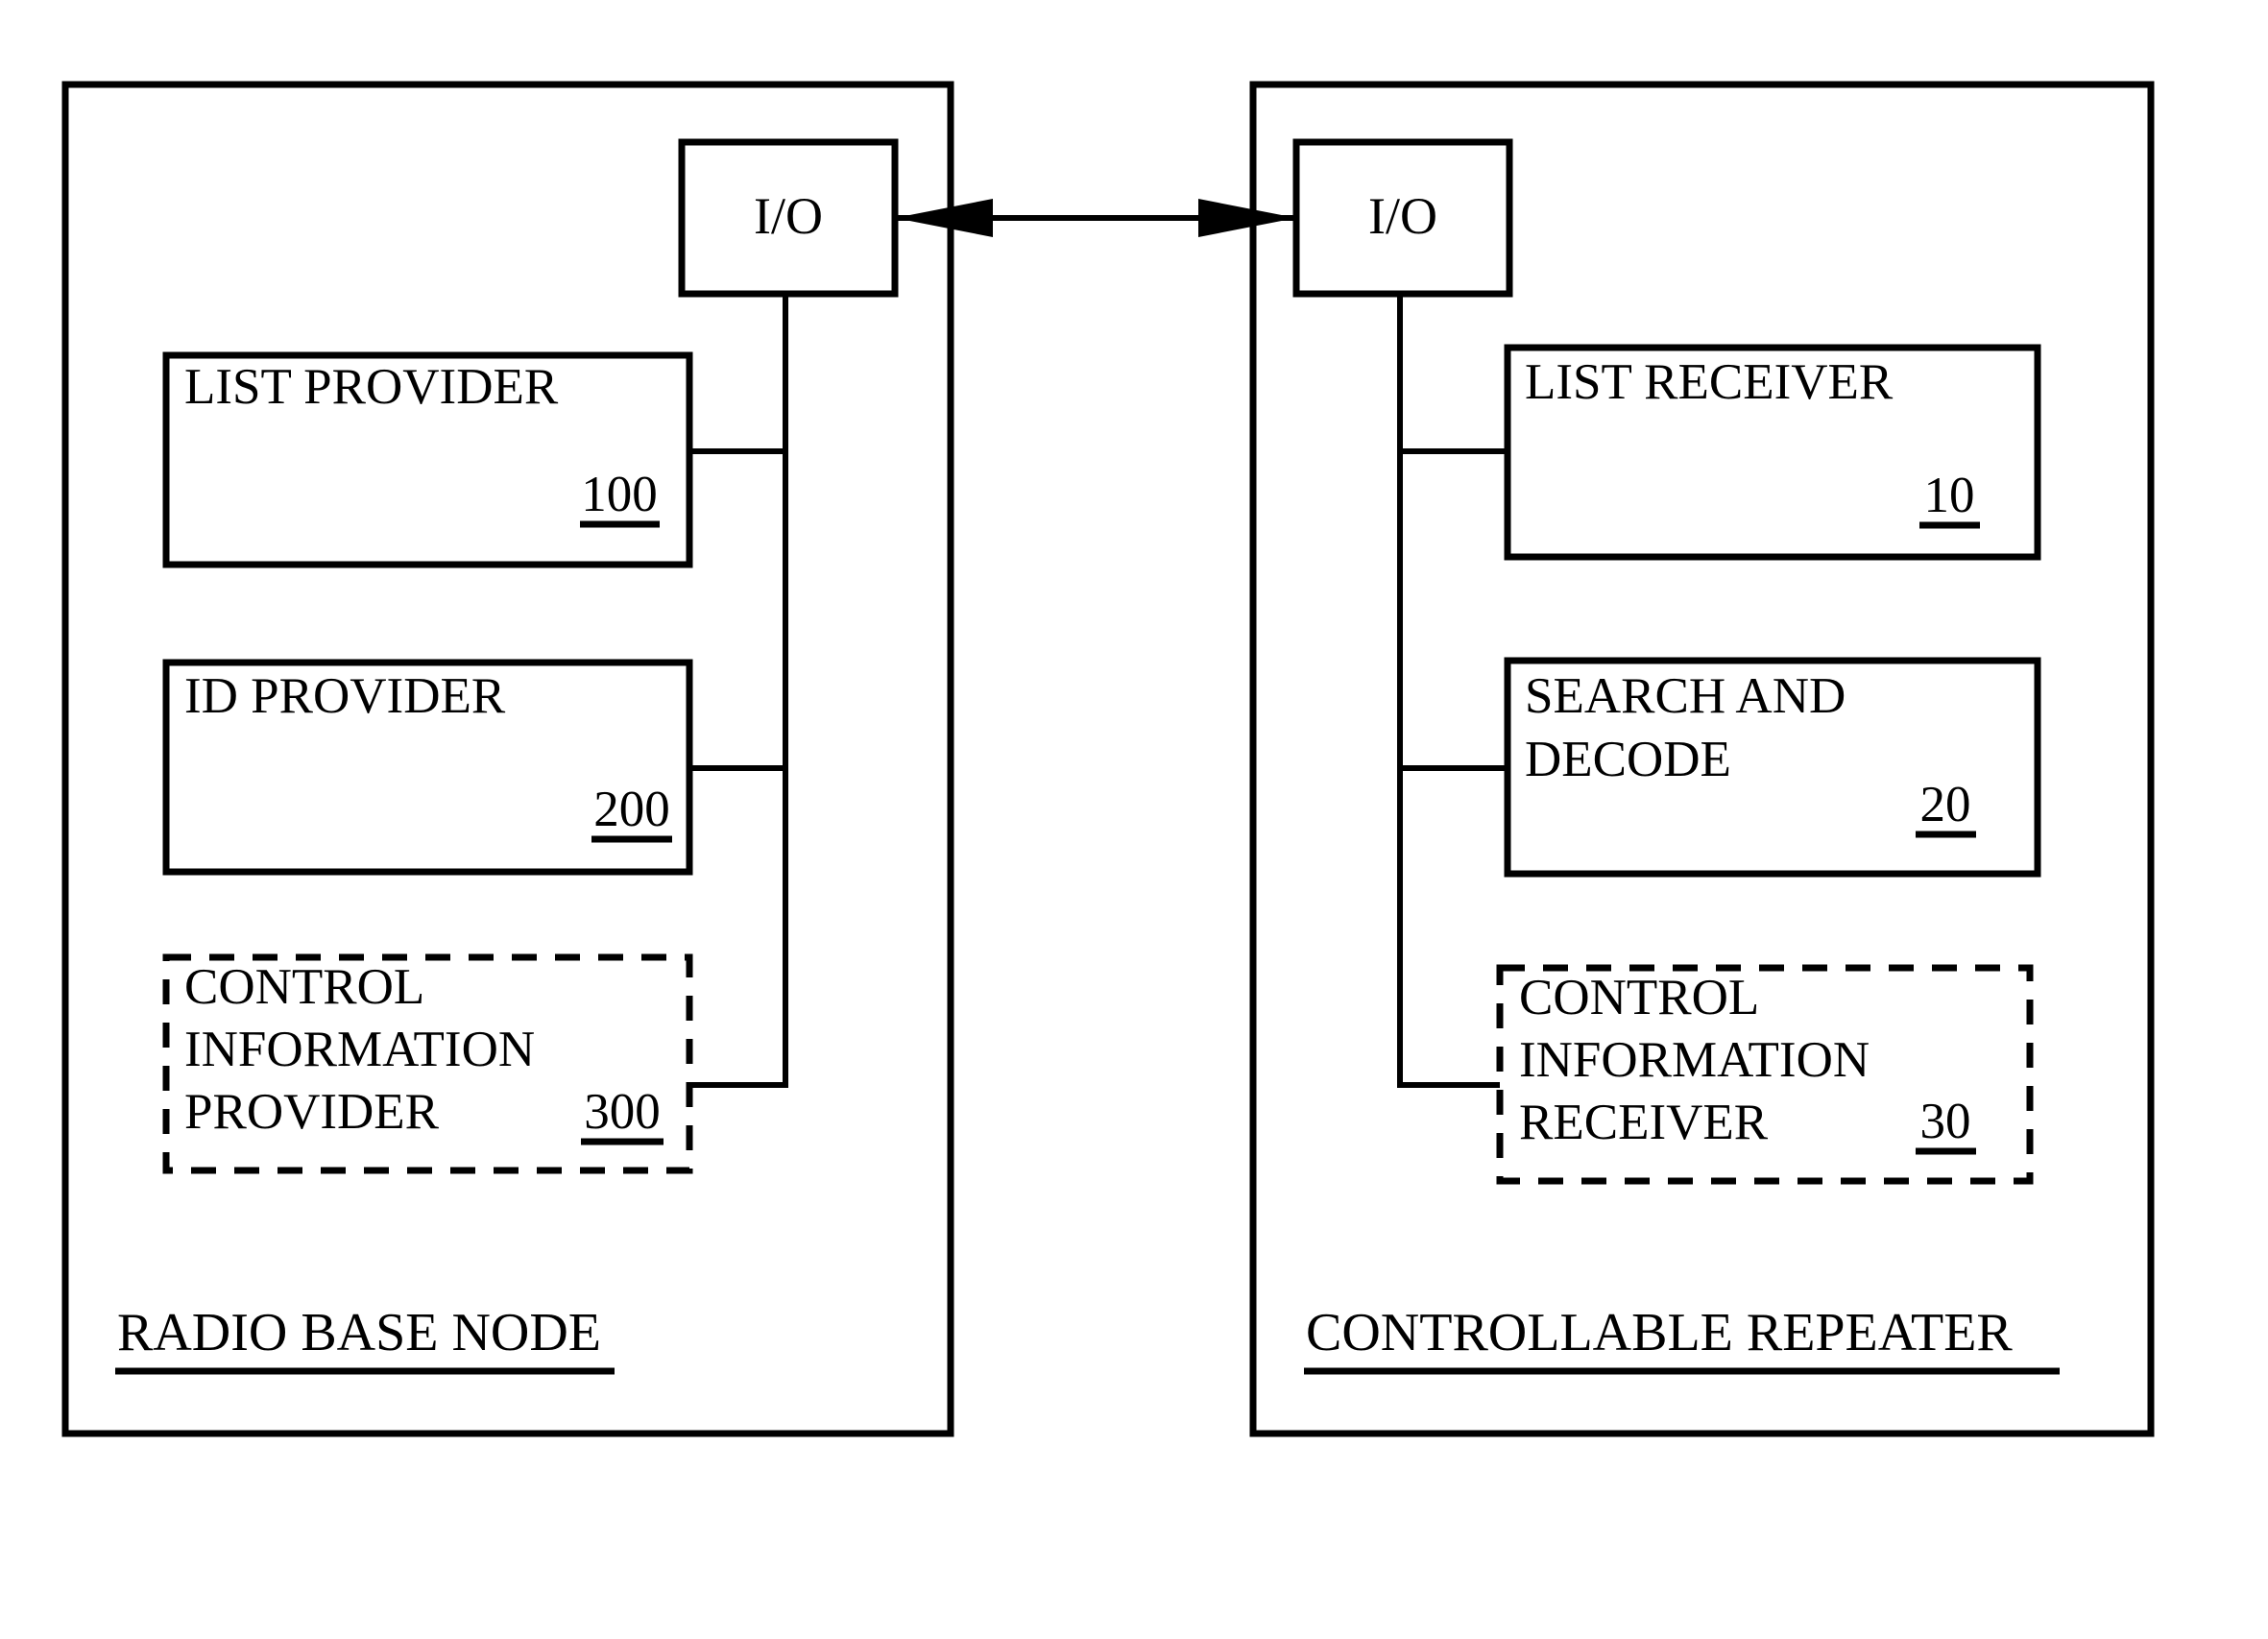 The image size is (2268, 1639). What do you see at coordinates (1709, 382) in the screenshot?
I see `list-receiver-title: LIST RECEIVER` at bounding box center [1709, 382].